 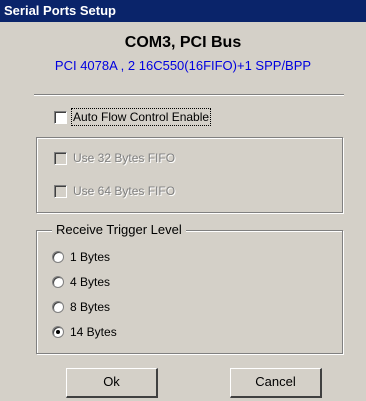 I want to click on trigger-level-1-radio: 1 Bytes, so click(x=81, y=257).